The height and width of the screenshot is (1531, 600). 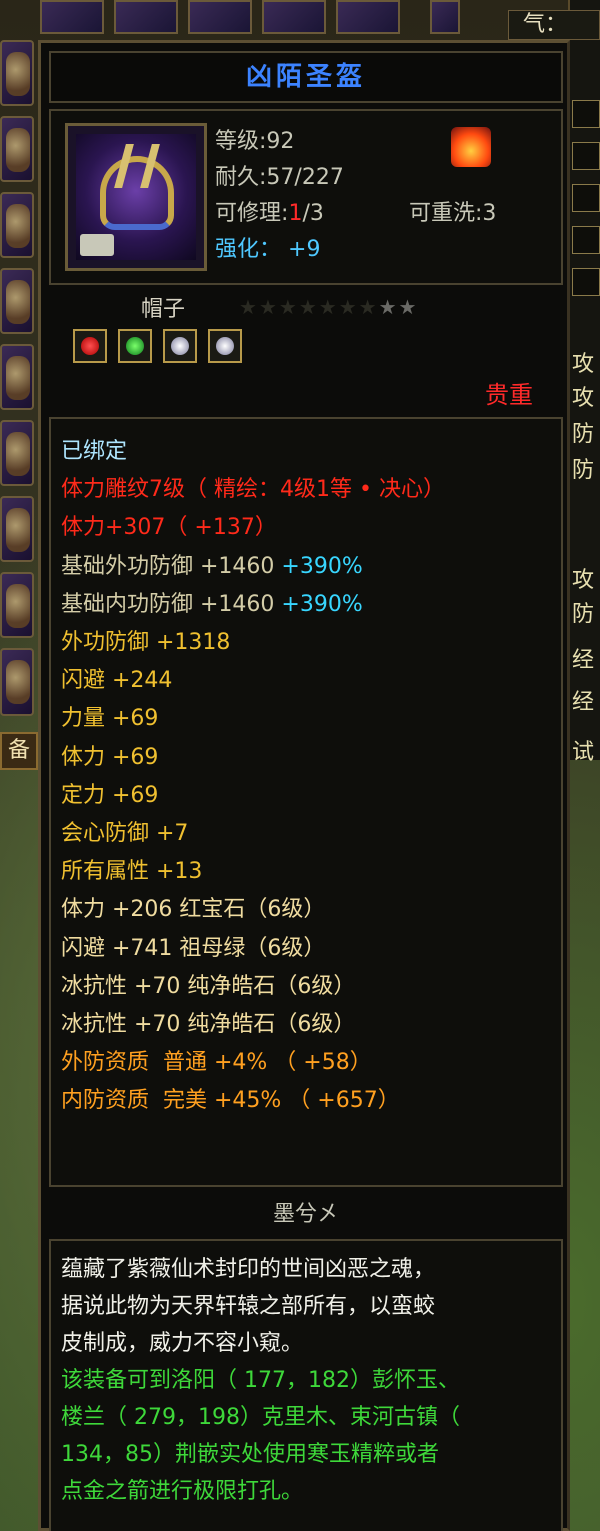 I want to click on attribute-line: 外防资质 普通 +4% （ +58）, so click(x=311, y=1063).